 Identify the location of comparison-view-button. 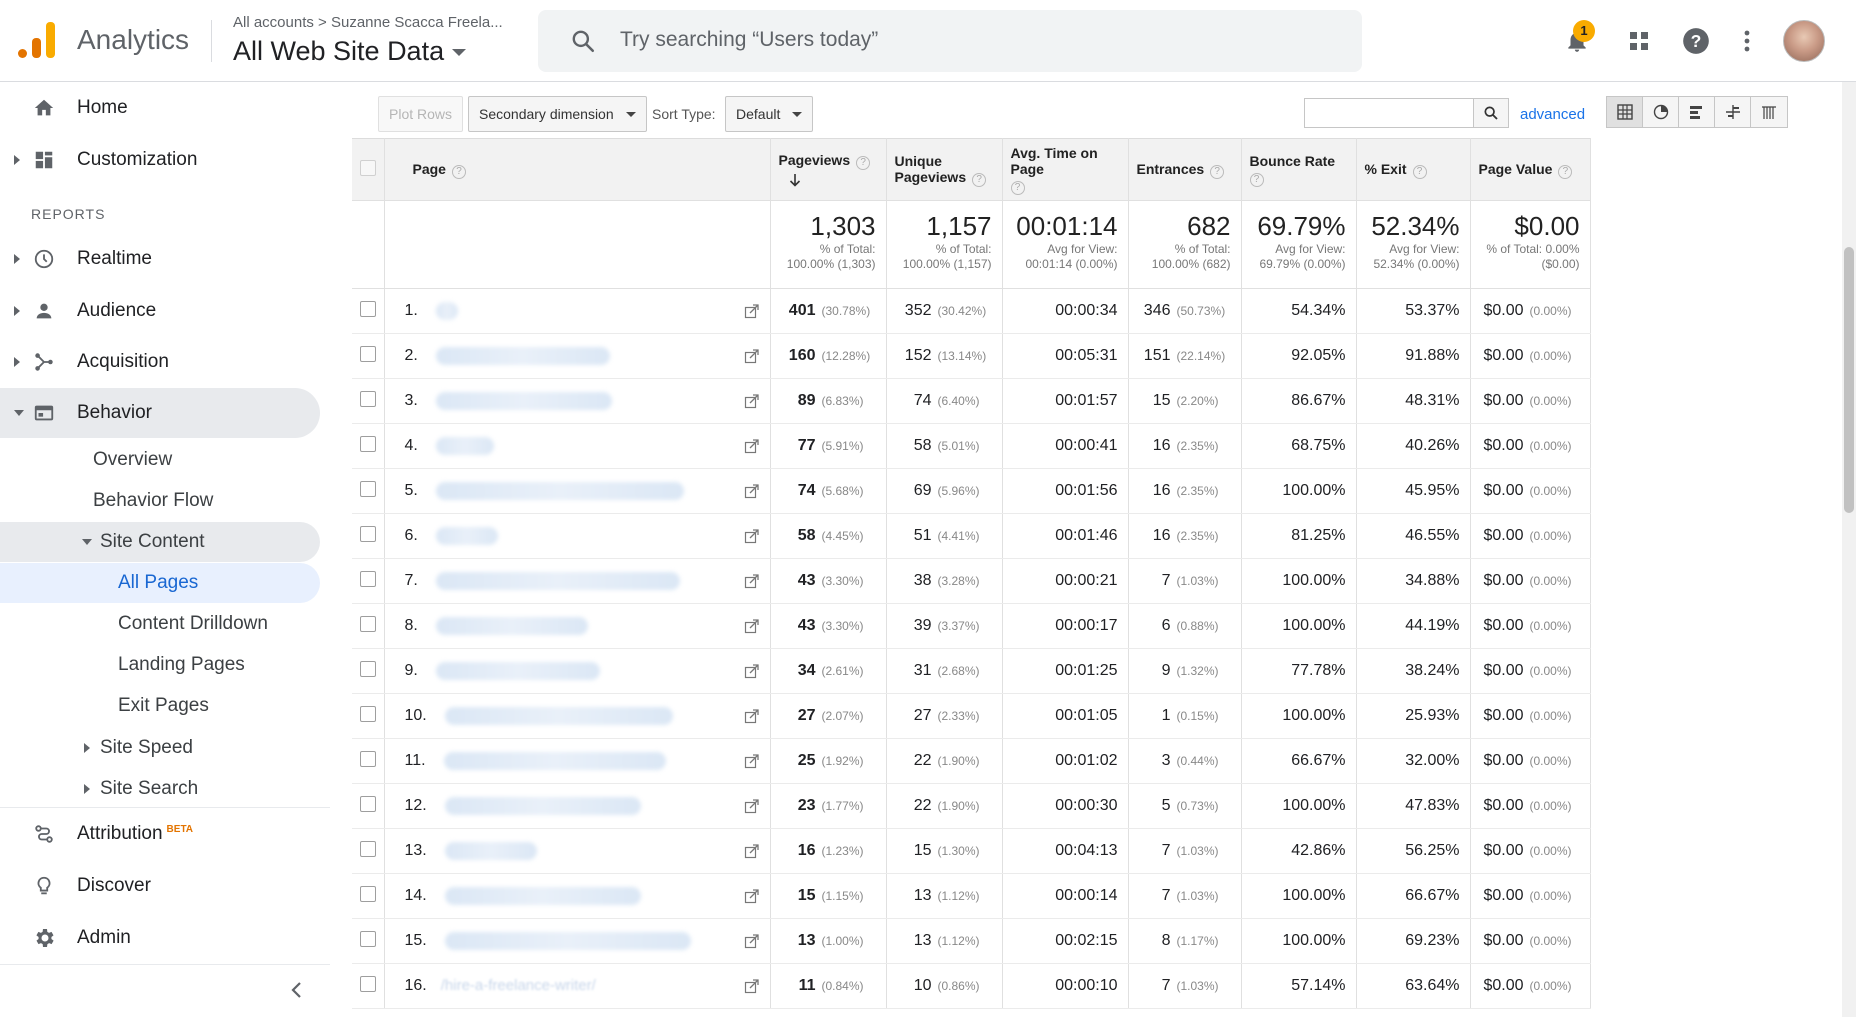
(1733, 112).